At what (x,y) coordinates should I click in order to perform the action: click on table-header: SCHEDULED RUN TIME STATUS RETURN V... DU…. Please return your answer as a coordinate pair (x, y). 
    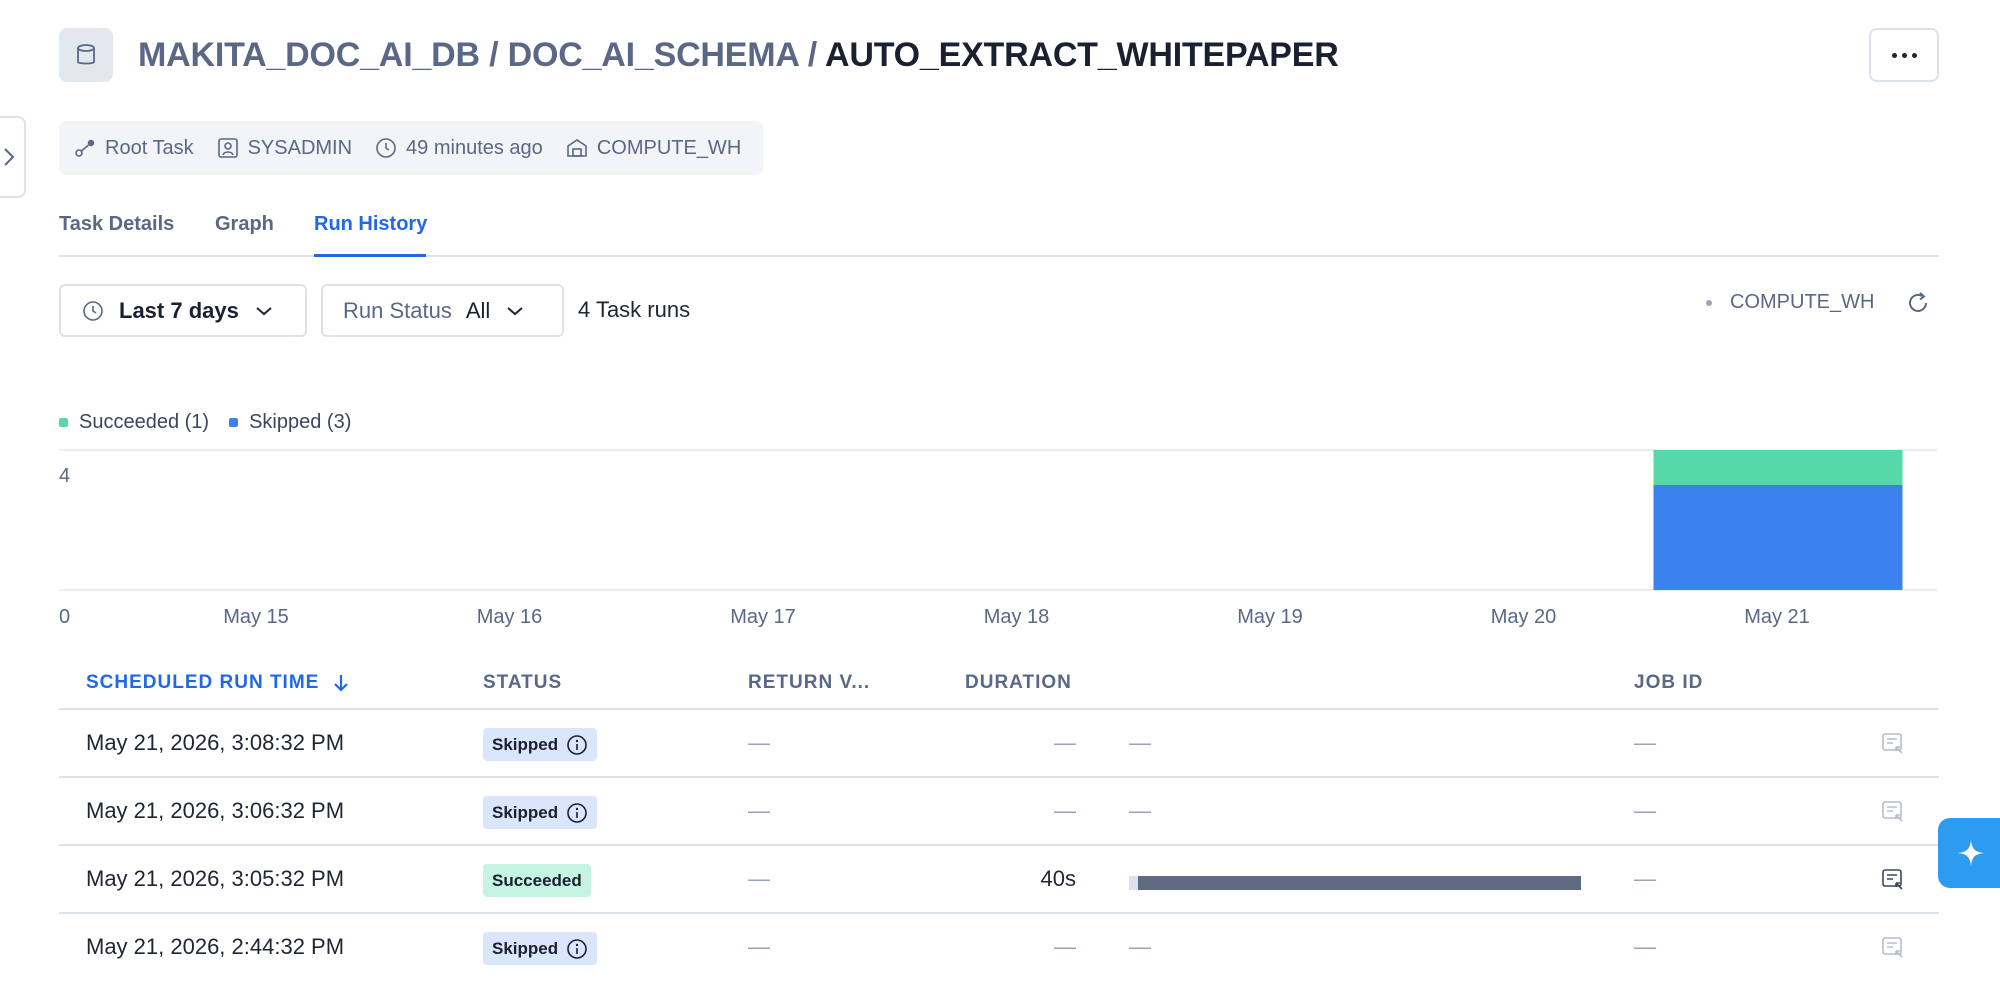
    Looking at the image, I should click on (999, 685).